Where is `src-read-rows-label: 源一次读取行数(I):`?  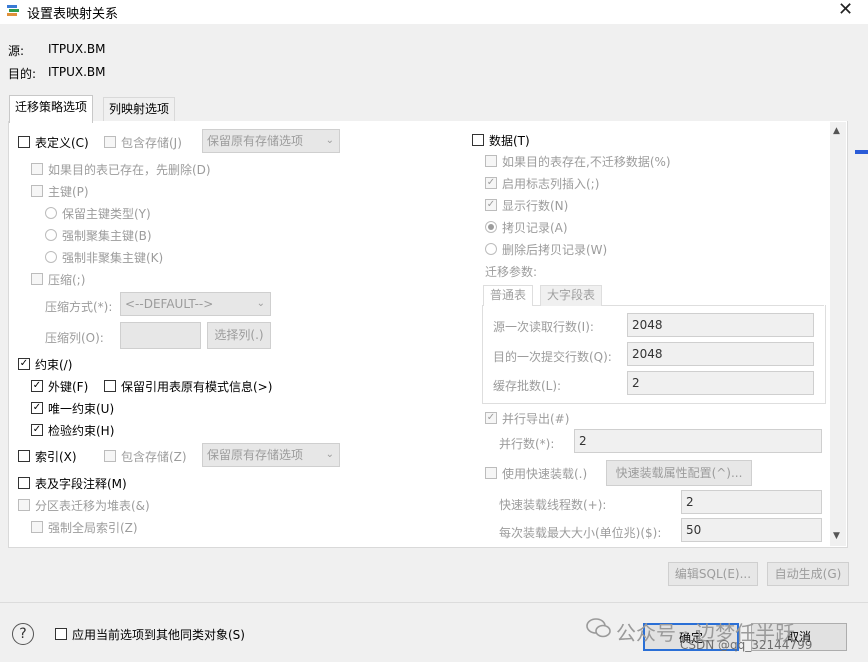 src-read-rows-label: 源一次读取行数(I): is located at coordinates (543, 327).